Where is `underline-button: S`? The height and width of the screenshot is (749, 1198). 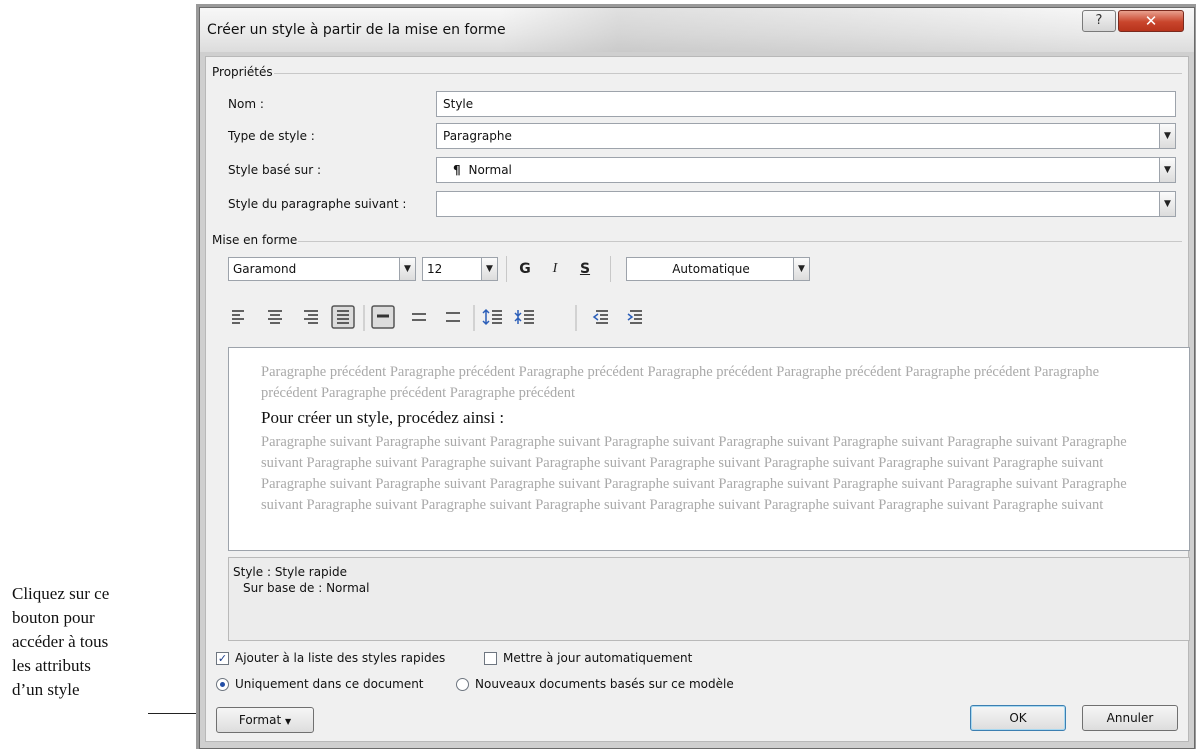
underline-button: S is located at coordinates (585, 269).